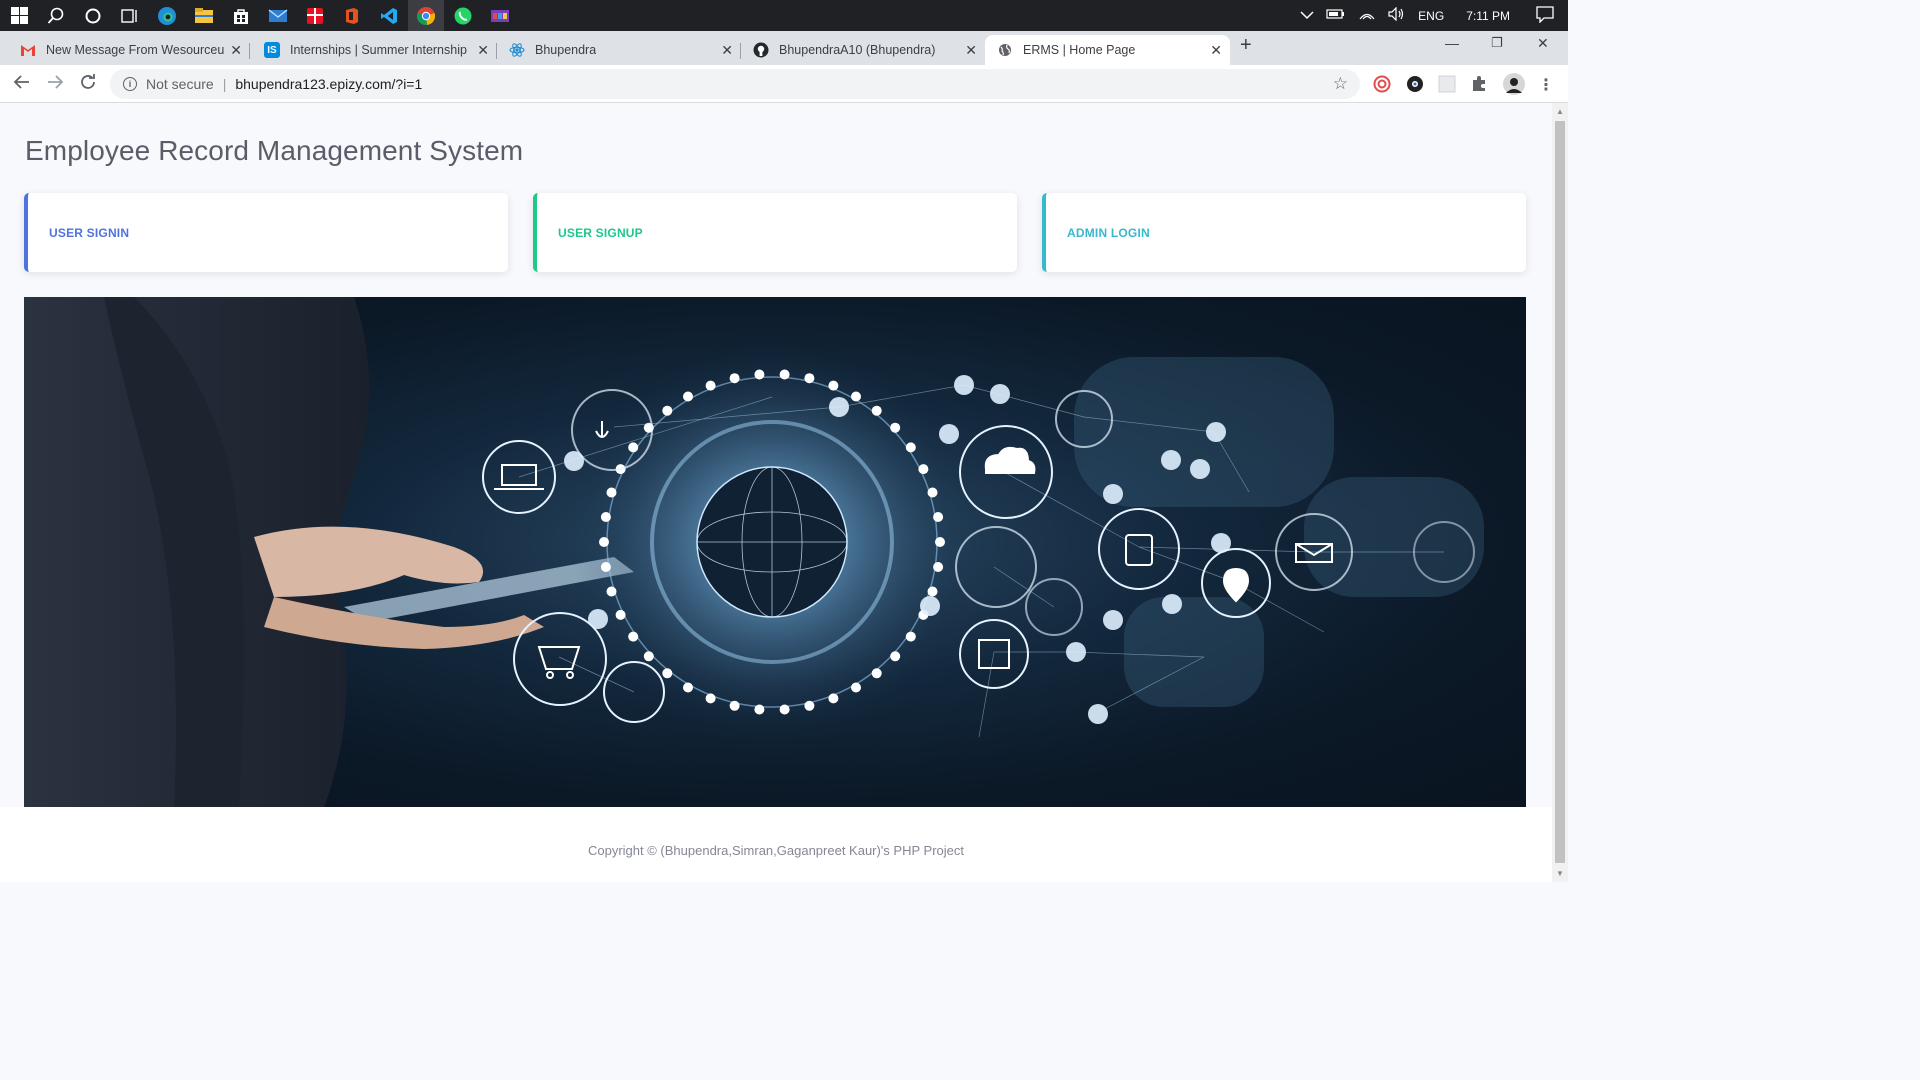  What do you see at coordinates (93, 16) in the screenshot?
I see `cortana-icon` at bounding box center [93, 16].